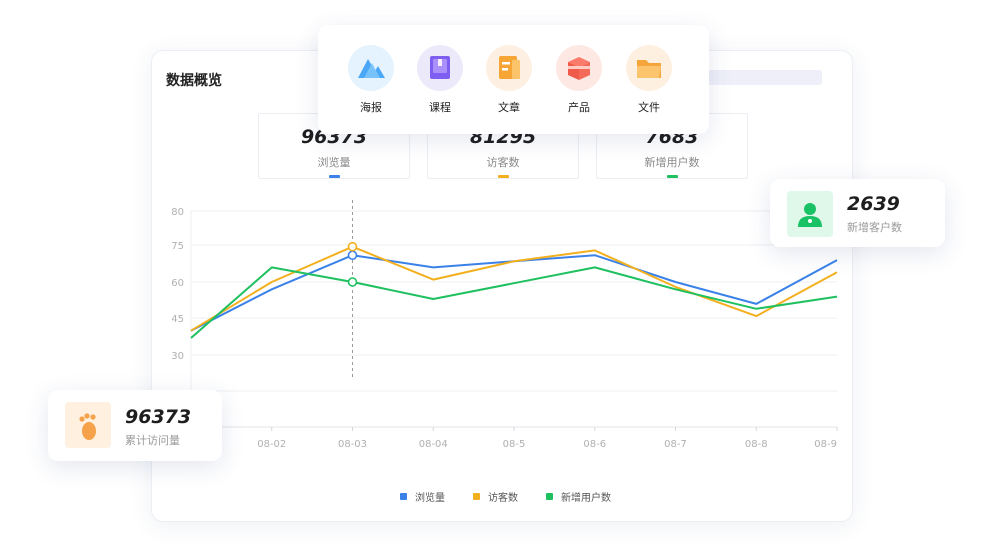  Describe the element at coordinates (825, 444) in the screenshot. I see `x-tick-label: 08-9` at that location.